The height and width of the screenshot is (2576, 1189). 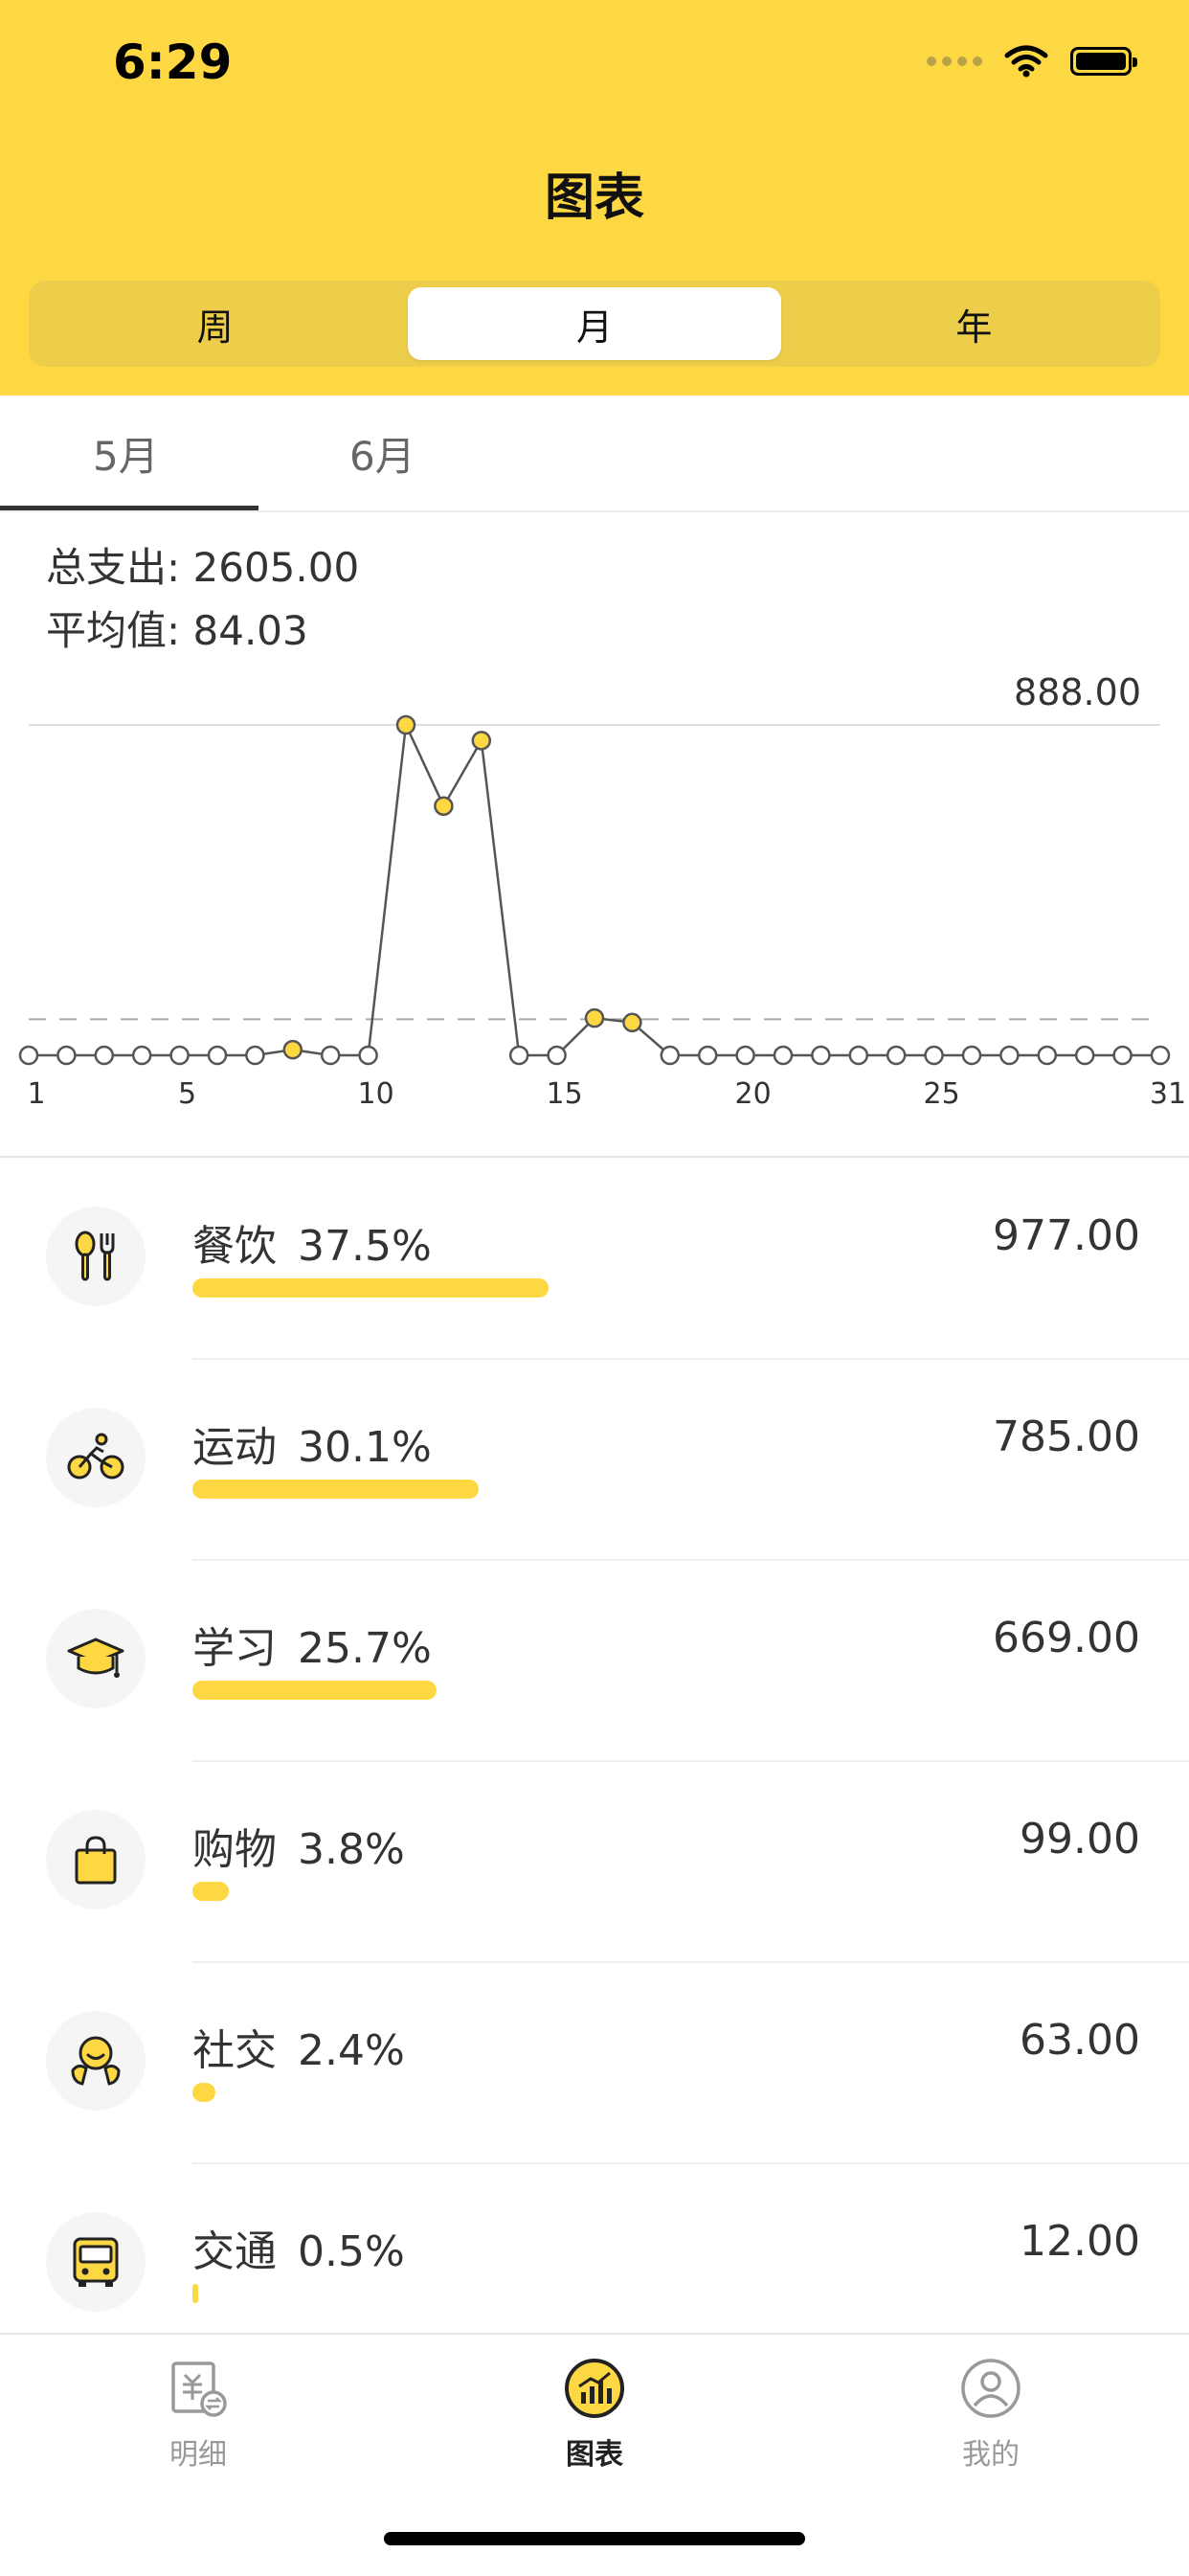 I want to click on chart-x-tick-label: 20, so click(x=753, y=1094).